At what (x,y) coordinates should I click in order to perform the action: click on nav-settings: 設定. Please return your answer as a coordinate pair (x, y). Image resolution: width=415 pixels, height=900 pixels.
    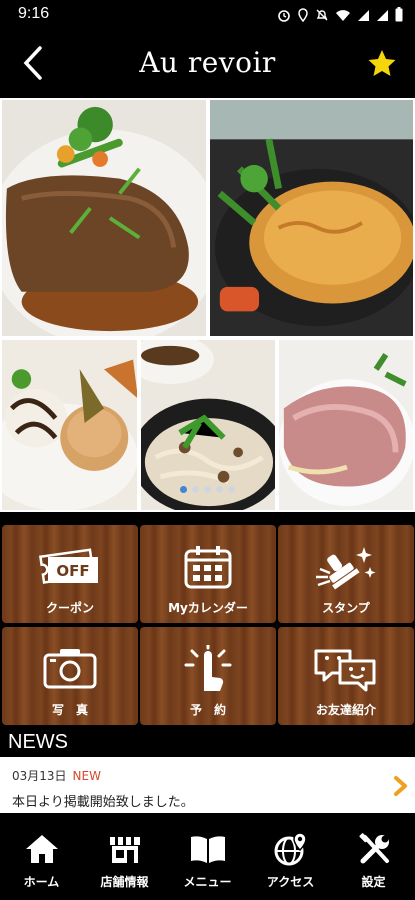
    Looking at the image, I should click on (373, 856).